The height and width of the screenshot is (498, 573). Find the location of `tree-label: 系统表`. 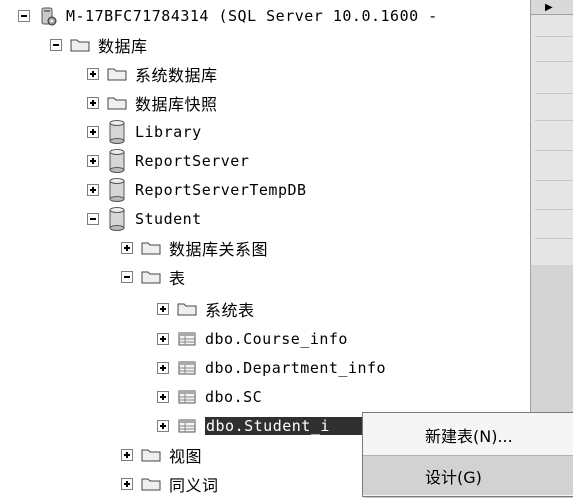

tree-label: 系统表 is located at coordinates (230, 310).